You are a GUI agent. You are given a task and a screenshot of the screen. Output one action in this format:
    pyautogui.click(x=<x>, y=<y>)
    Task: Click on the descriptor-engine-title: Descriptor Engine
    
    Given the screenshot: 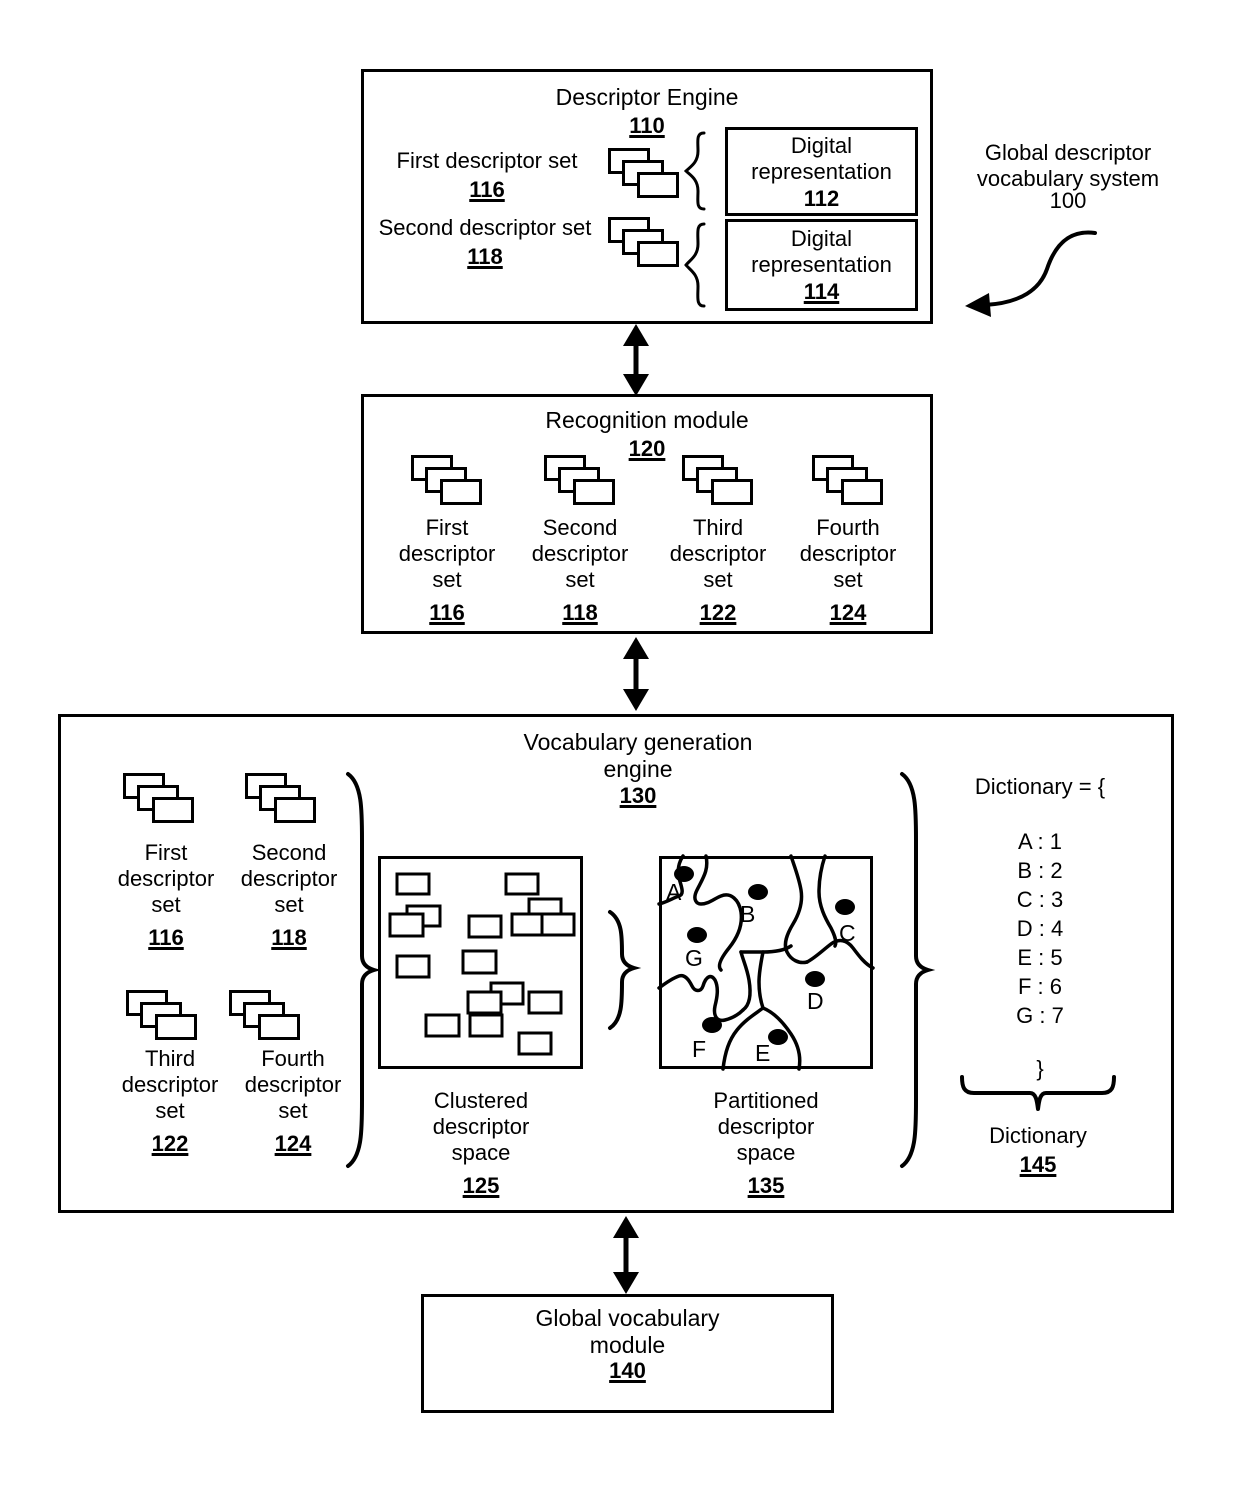 What is the action you would take?
    pyautogui.click(x=647, y=97)
    